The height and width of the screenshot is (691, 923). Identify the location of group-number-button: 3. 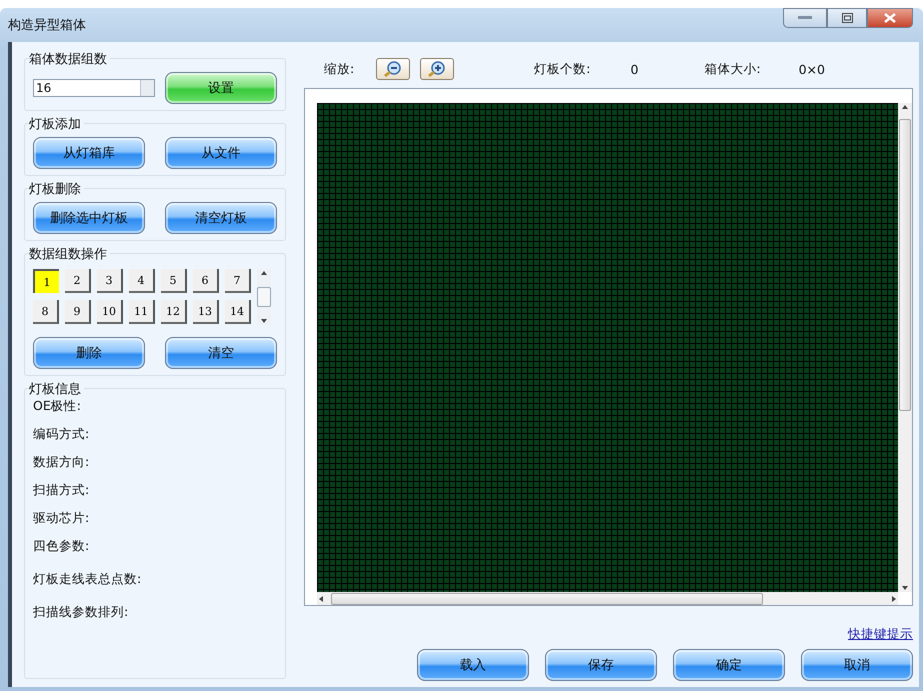
(110, 281).